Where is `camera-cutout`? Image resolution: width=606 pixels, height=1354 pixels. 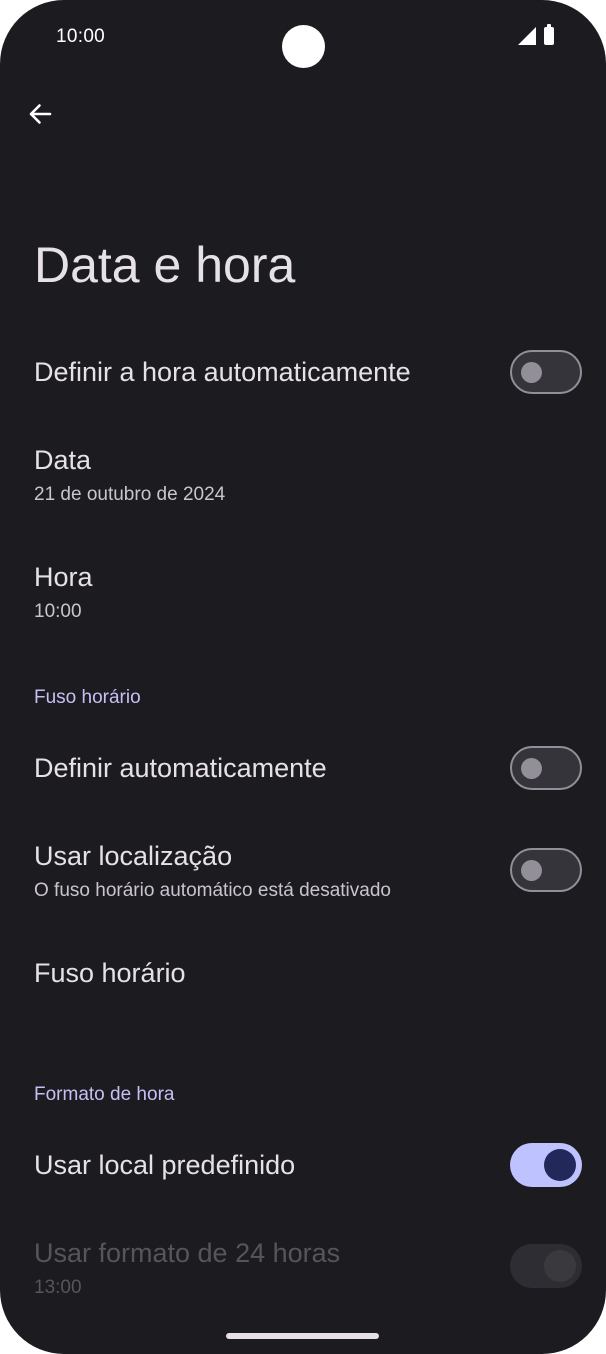 camera-cutout is located at coordinates (303, 46).